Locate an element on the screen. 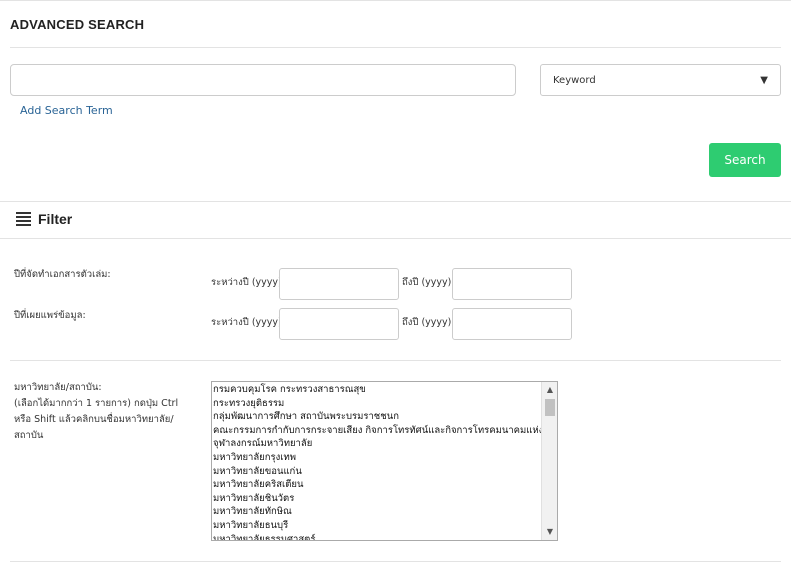 Image resolution: width=791 pixels, height=564 pixels. university-option: มหาวิทยาลัยกรุงเทพ is located at coordinates (377, 458).